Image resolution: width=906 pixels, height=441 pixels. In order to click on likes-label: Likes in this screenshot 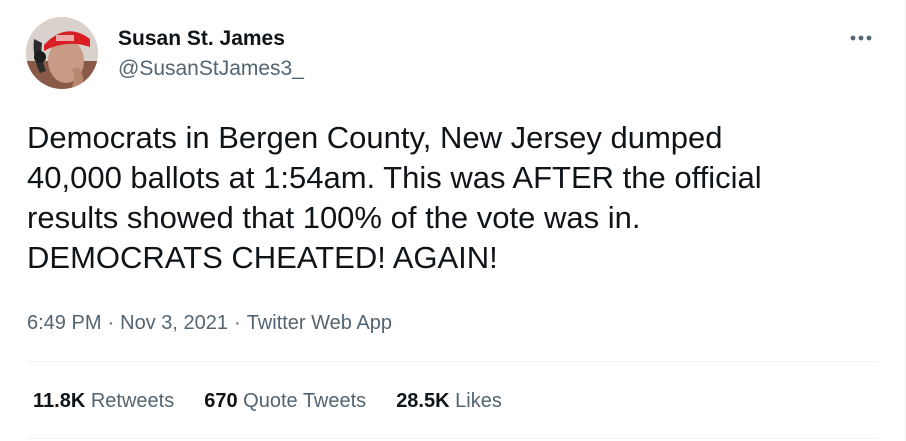, I will do `click(478, 401)`.